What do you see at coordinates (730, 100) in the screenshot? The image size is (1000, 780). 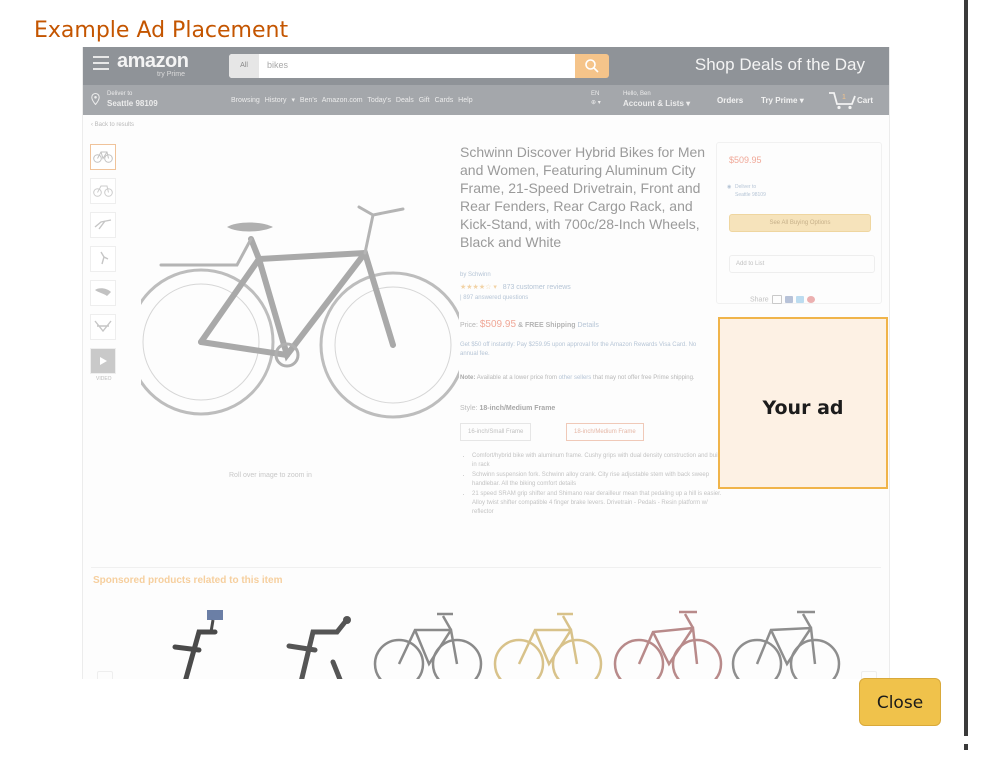 I see `orders-link: Orders` at bounding box center [730, 100].